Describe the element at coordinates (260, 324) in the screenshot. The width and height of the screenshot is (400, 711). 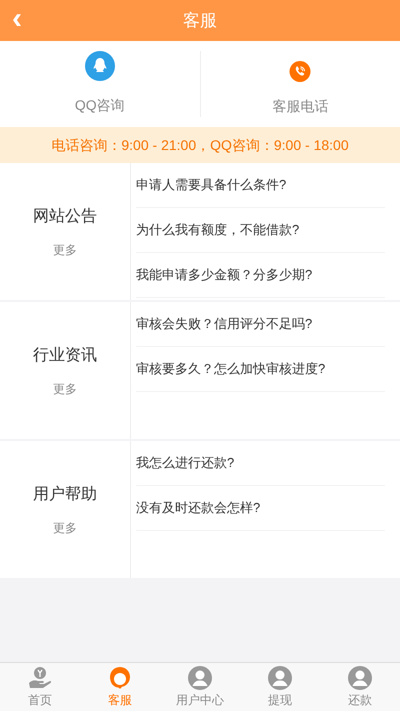
I see `faq-link: 审核会失败？信用评分不足吗?` at that location.